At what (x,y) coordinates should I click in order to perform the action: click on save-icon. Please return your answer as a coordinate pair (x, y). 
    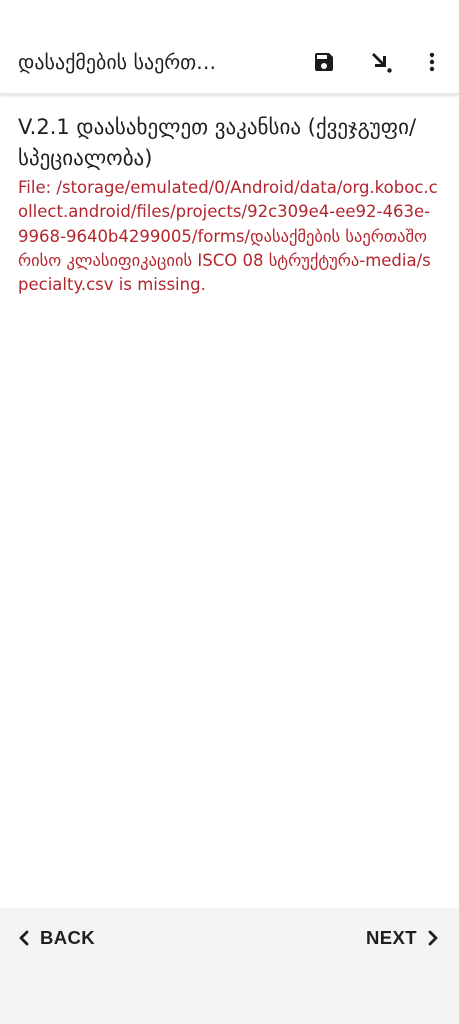
    Looking at the image, I should click on (324, 62).